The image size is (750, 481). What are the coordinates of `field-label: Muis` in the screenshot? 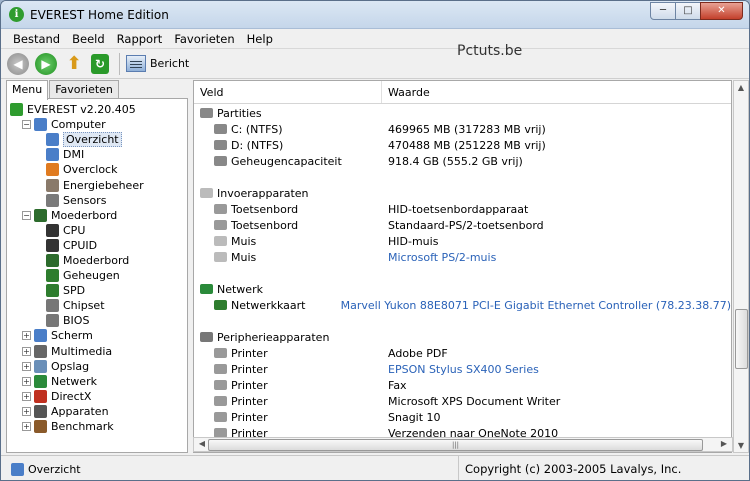 It's located at (244, 257).